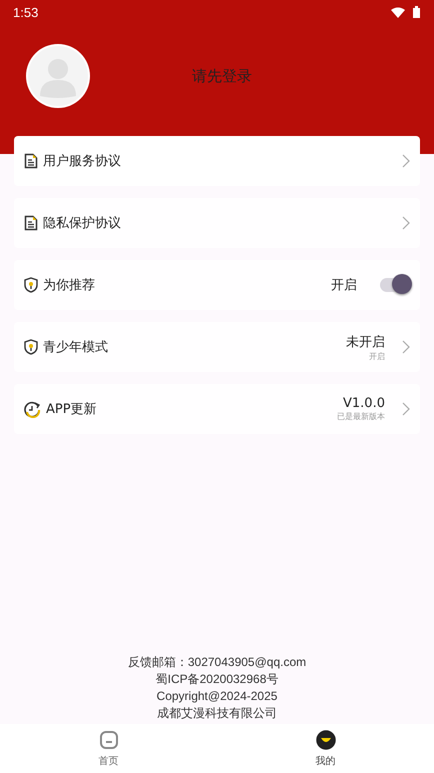 Image resolution: width=434 pixels, height=773 pixels. I want to click on avatar, so click(58, 76).